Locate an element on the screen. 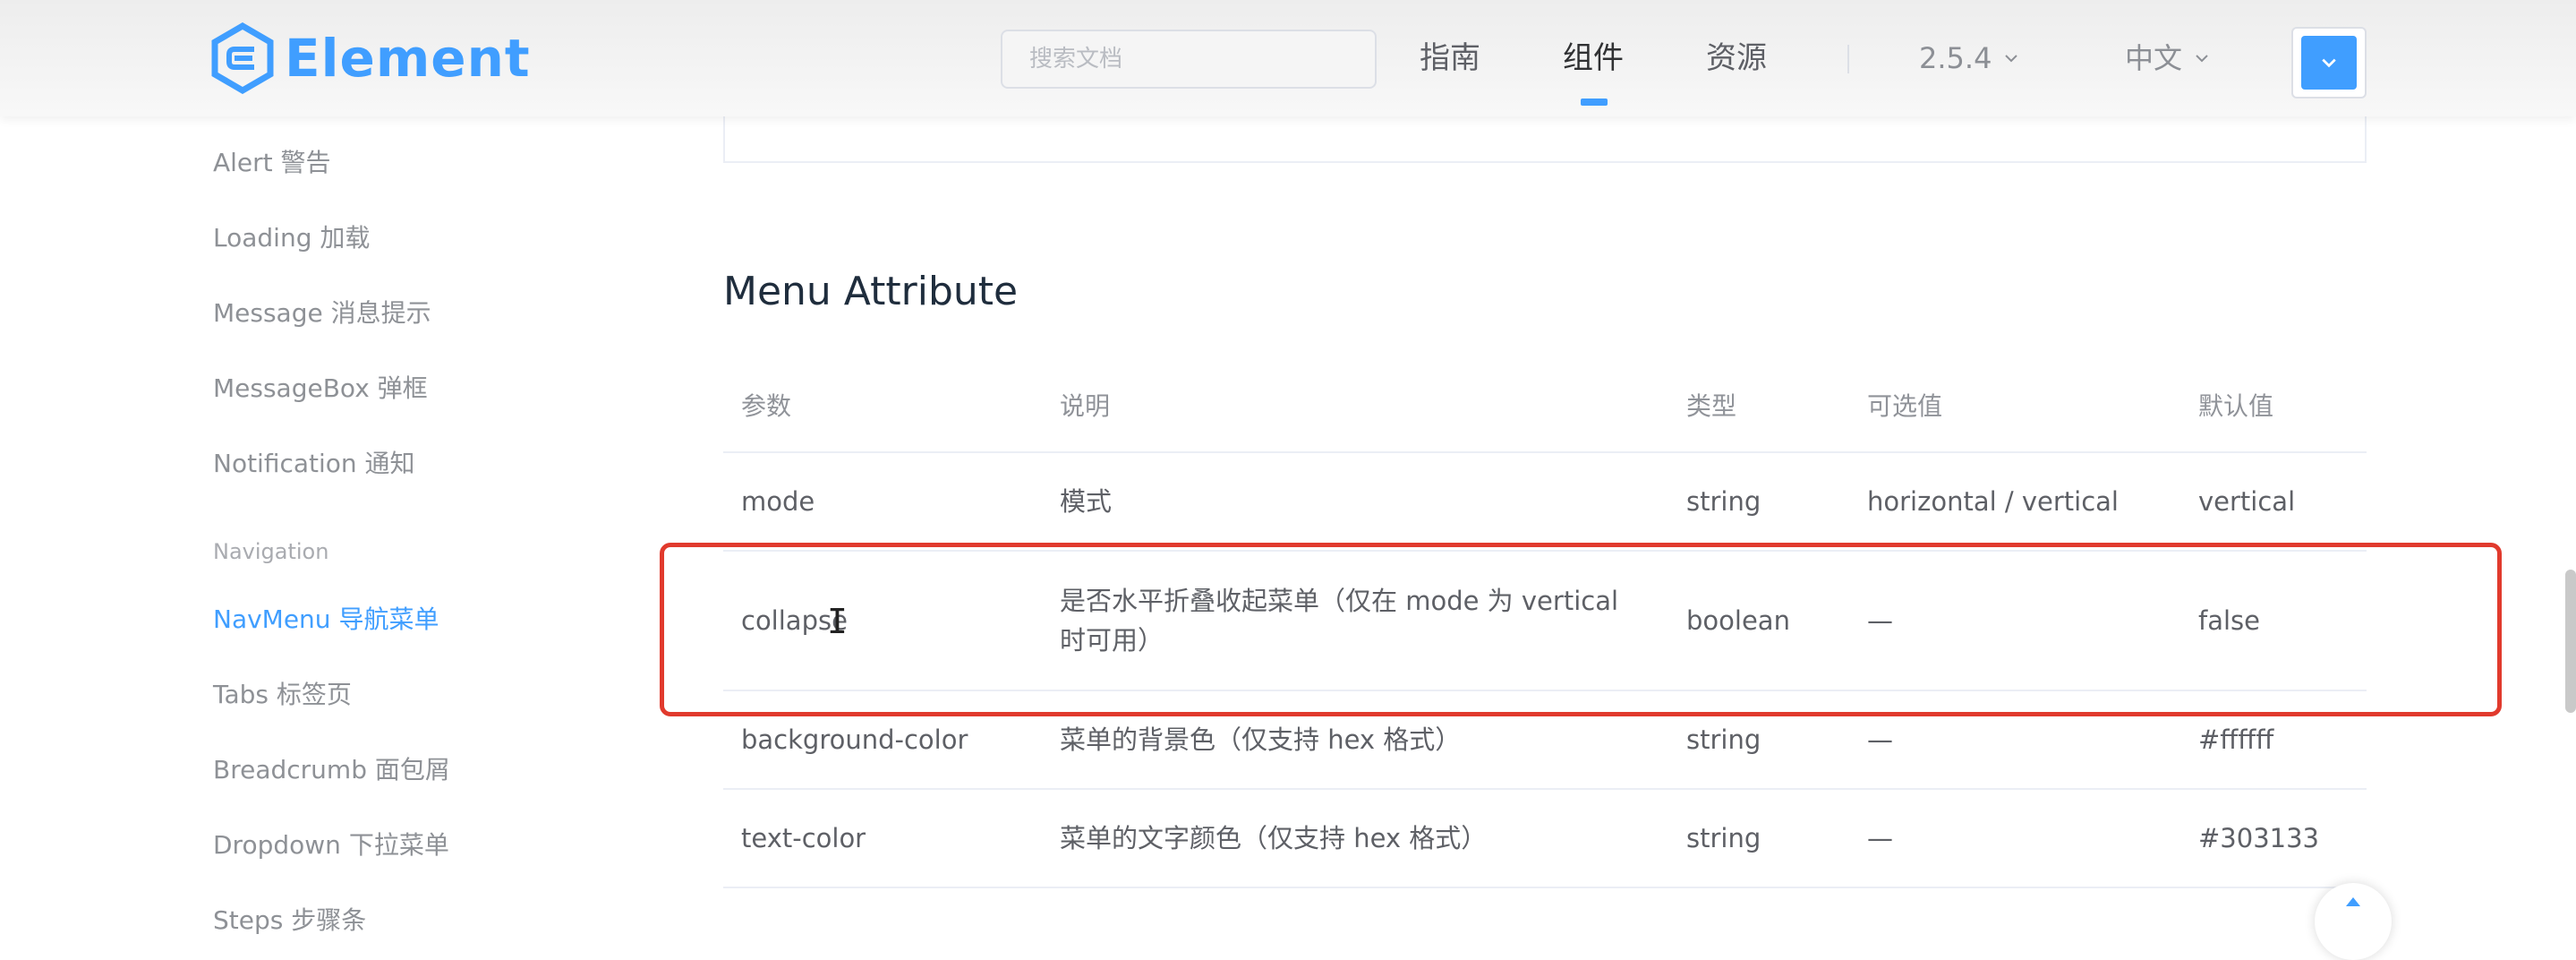 This screenshot has width=2576, height=960. table-cell-param: mode is located at coordinates (778, 501).